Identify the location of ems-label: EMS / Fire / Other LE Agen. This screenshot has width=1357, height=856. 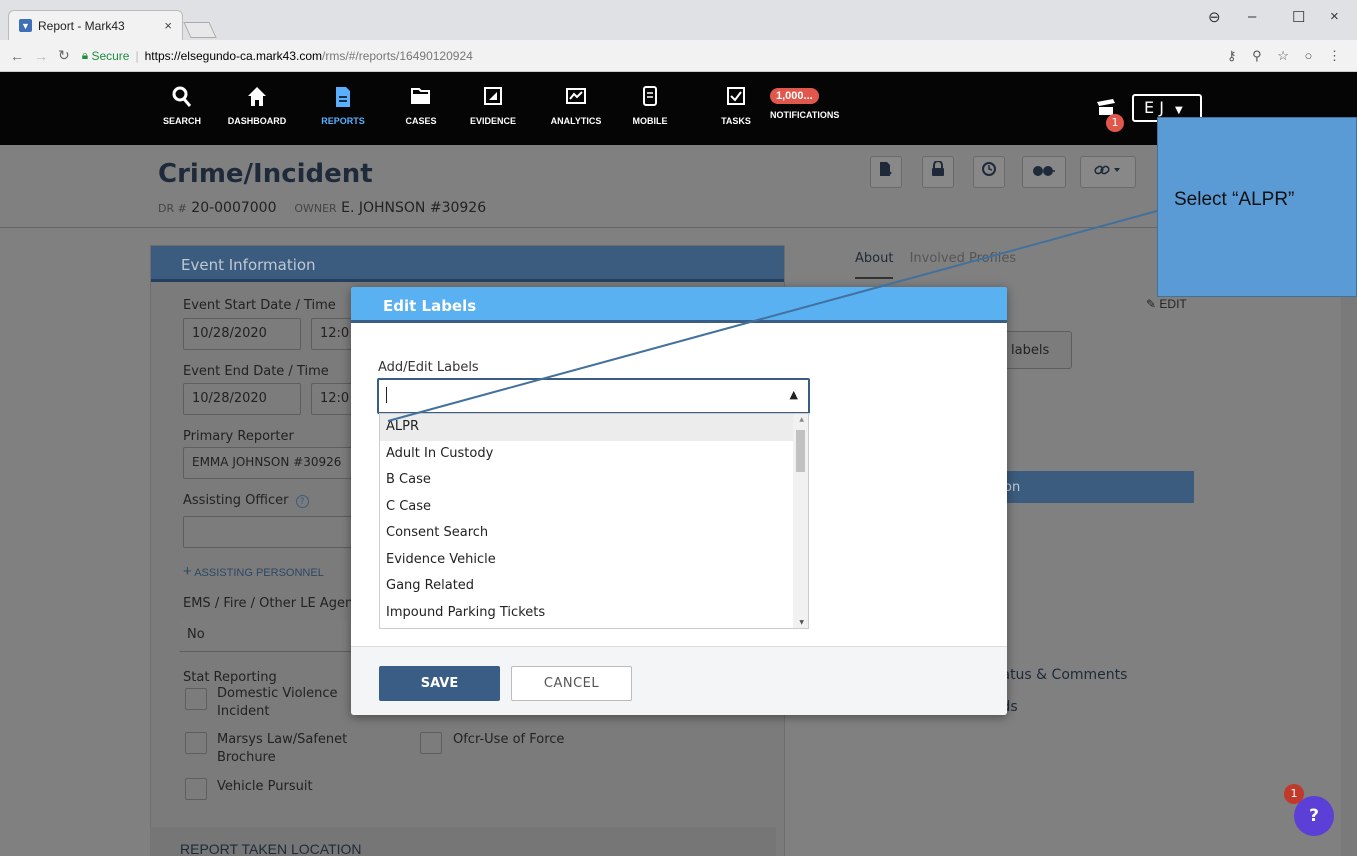
(268, 603).